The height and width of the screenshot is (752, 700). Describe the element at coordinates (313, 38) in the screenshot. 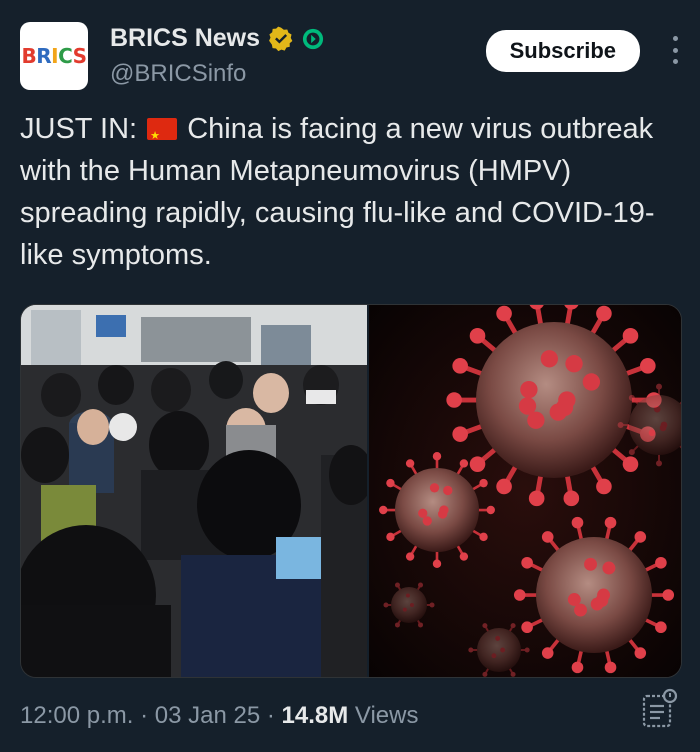

I see `affiliate-badge-icon` at that location.